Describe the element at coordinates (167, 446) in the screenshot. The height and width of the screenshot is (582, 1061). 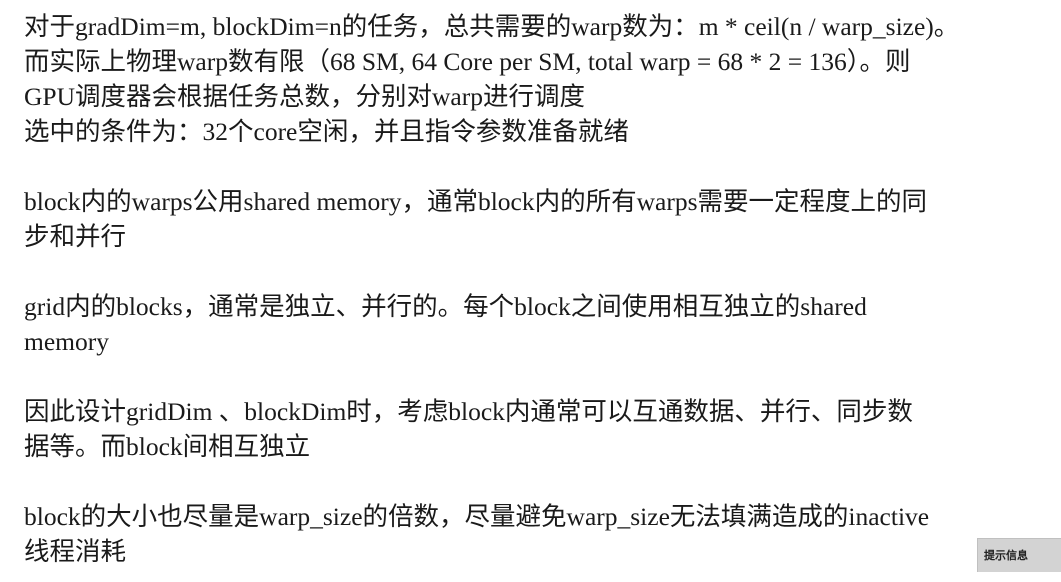
I see `text-line: 据等。而block间相互独立` at that location.